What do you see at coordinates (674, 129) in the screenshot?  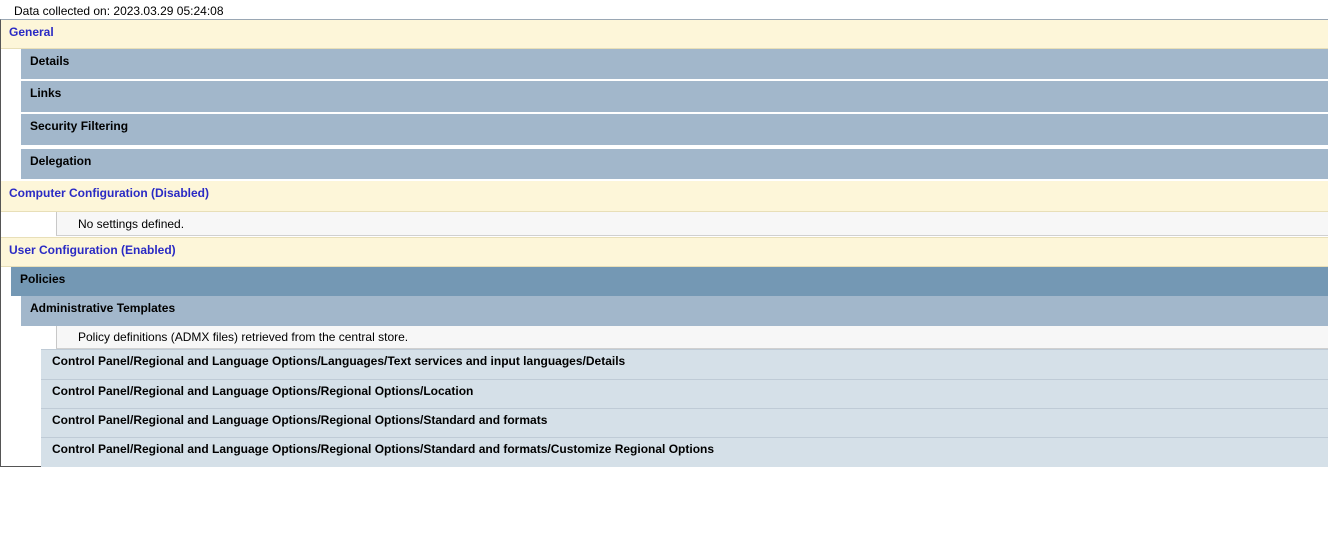 I see `category-security-filtering: Security Filtering` at bounding box center [674, 129].